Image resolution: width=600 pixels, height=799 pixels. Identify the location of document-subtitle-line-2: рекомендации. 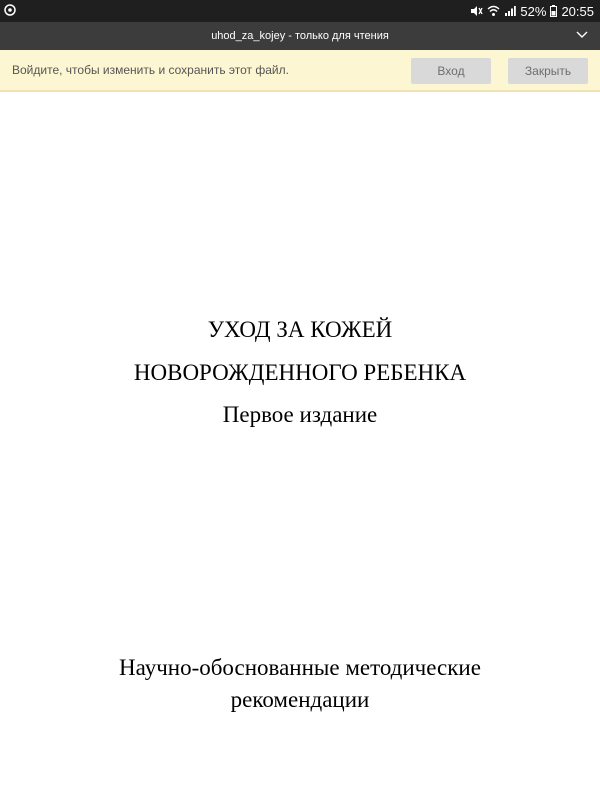
(300, 699).